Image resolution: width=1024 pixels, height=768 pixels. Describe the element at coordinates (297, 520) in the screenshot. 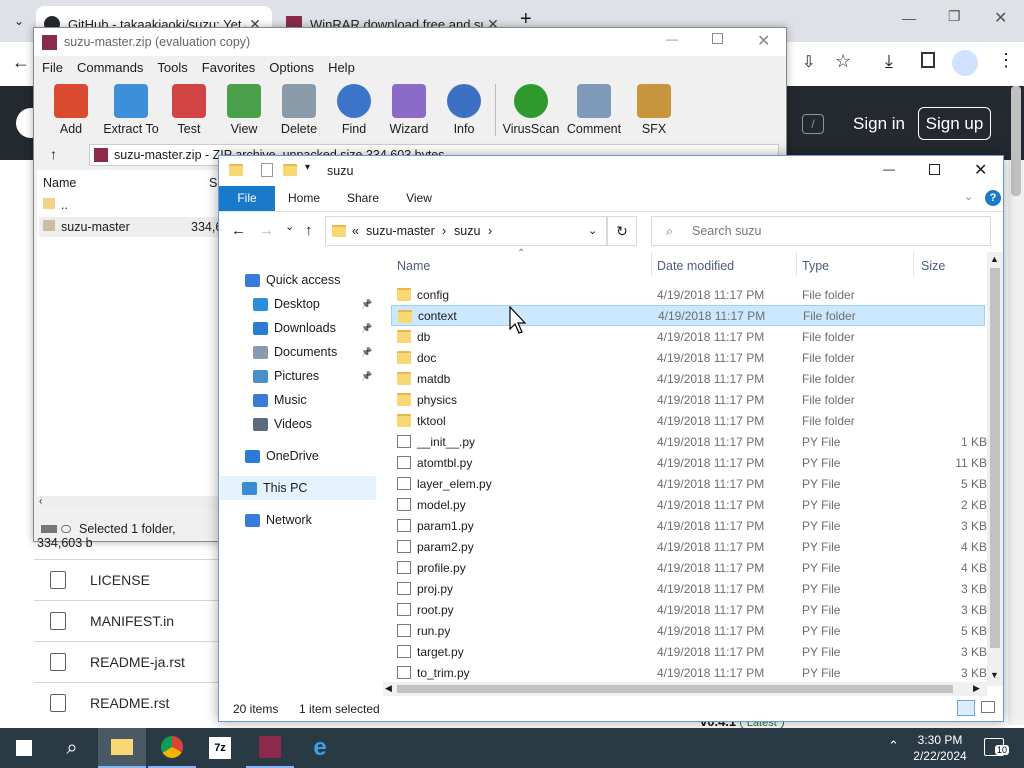

I see `nav-item-network: Network` at that location.